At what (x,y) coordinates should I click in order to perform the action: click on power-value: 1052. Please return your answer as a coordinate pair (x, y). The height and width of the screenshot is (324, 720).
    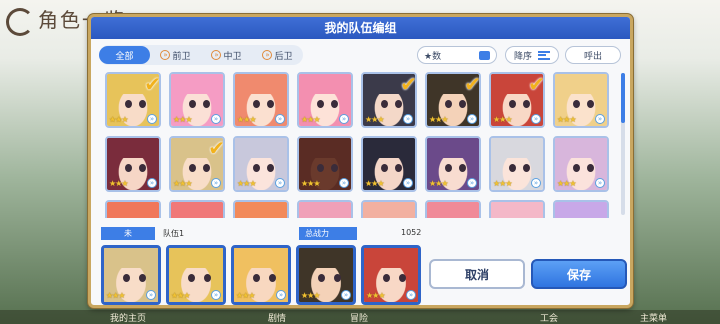
    Looking at the image, I should click on (411, 232).